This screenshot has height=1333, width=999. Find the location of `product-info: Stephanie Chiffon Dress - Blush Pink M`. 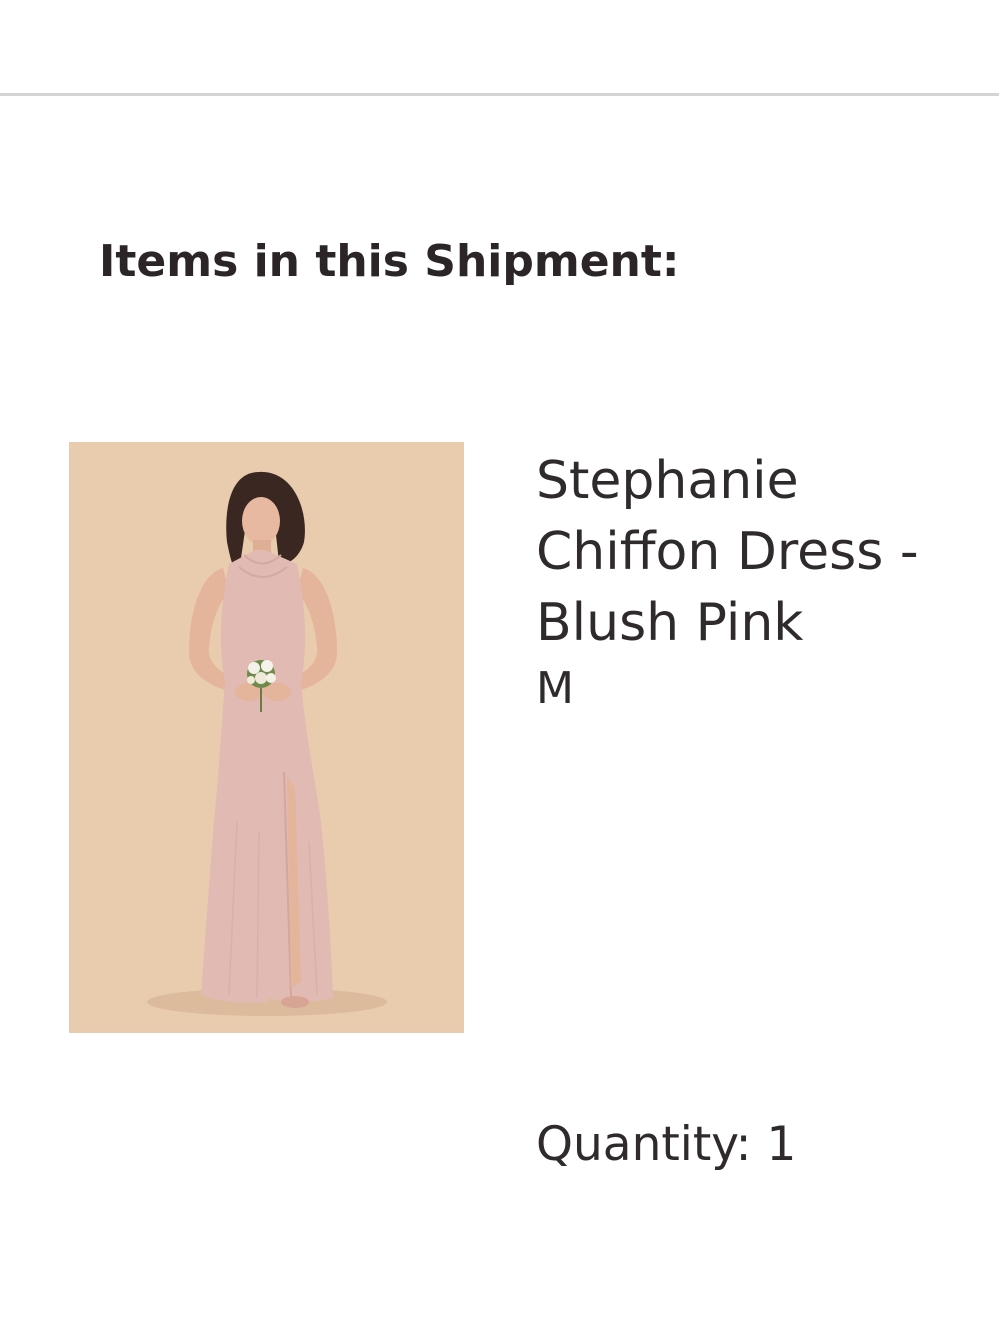

product-info: Stephanie Chiffon Dress - Blush Pink M is located at coordinates (756, 582).